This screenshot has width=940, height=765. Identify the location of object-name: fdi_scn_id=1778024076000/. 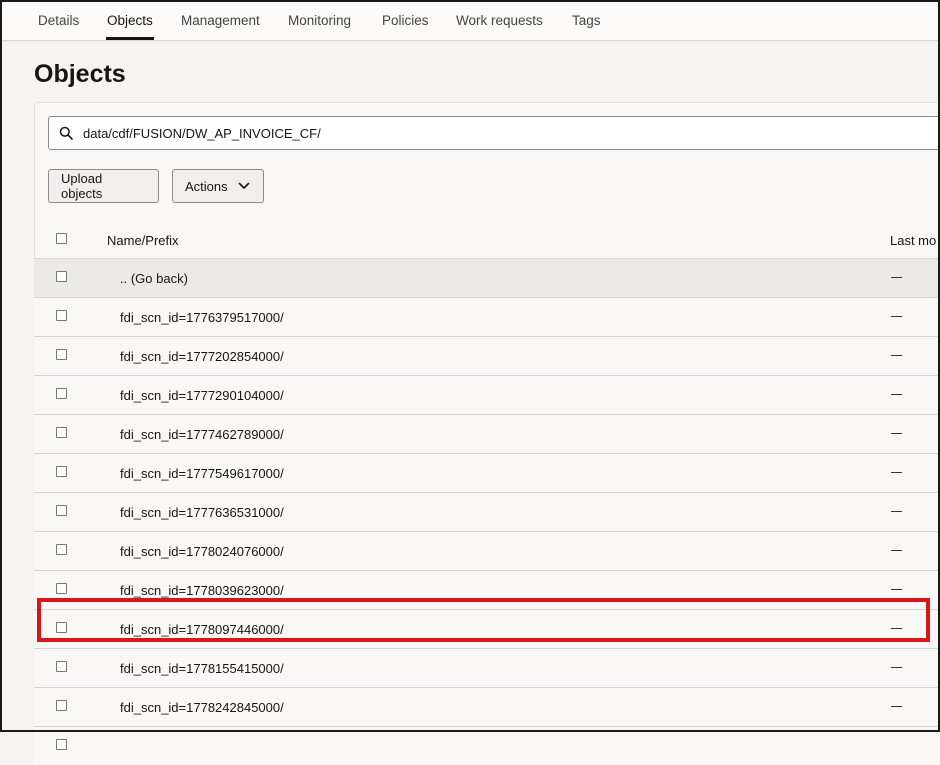
(202, 551).